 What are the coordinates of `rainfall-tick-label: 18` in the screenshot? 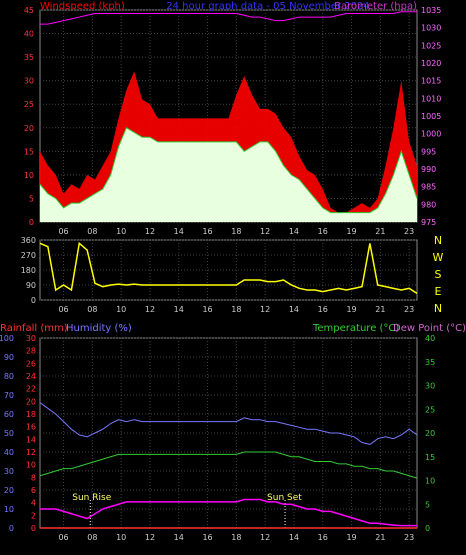 It's located at (31, 414).